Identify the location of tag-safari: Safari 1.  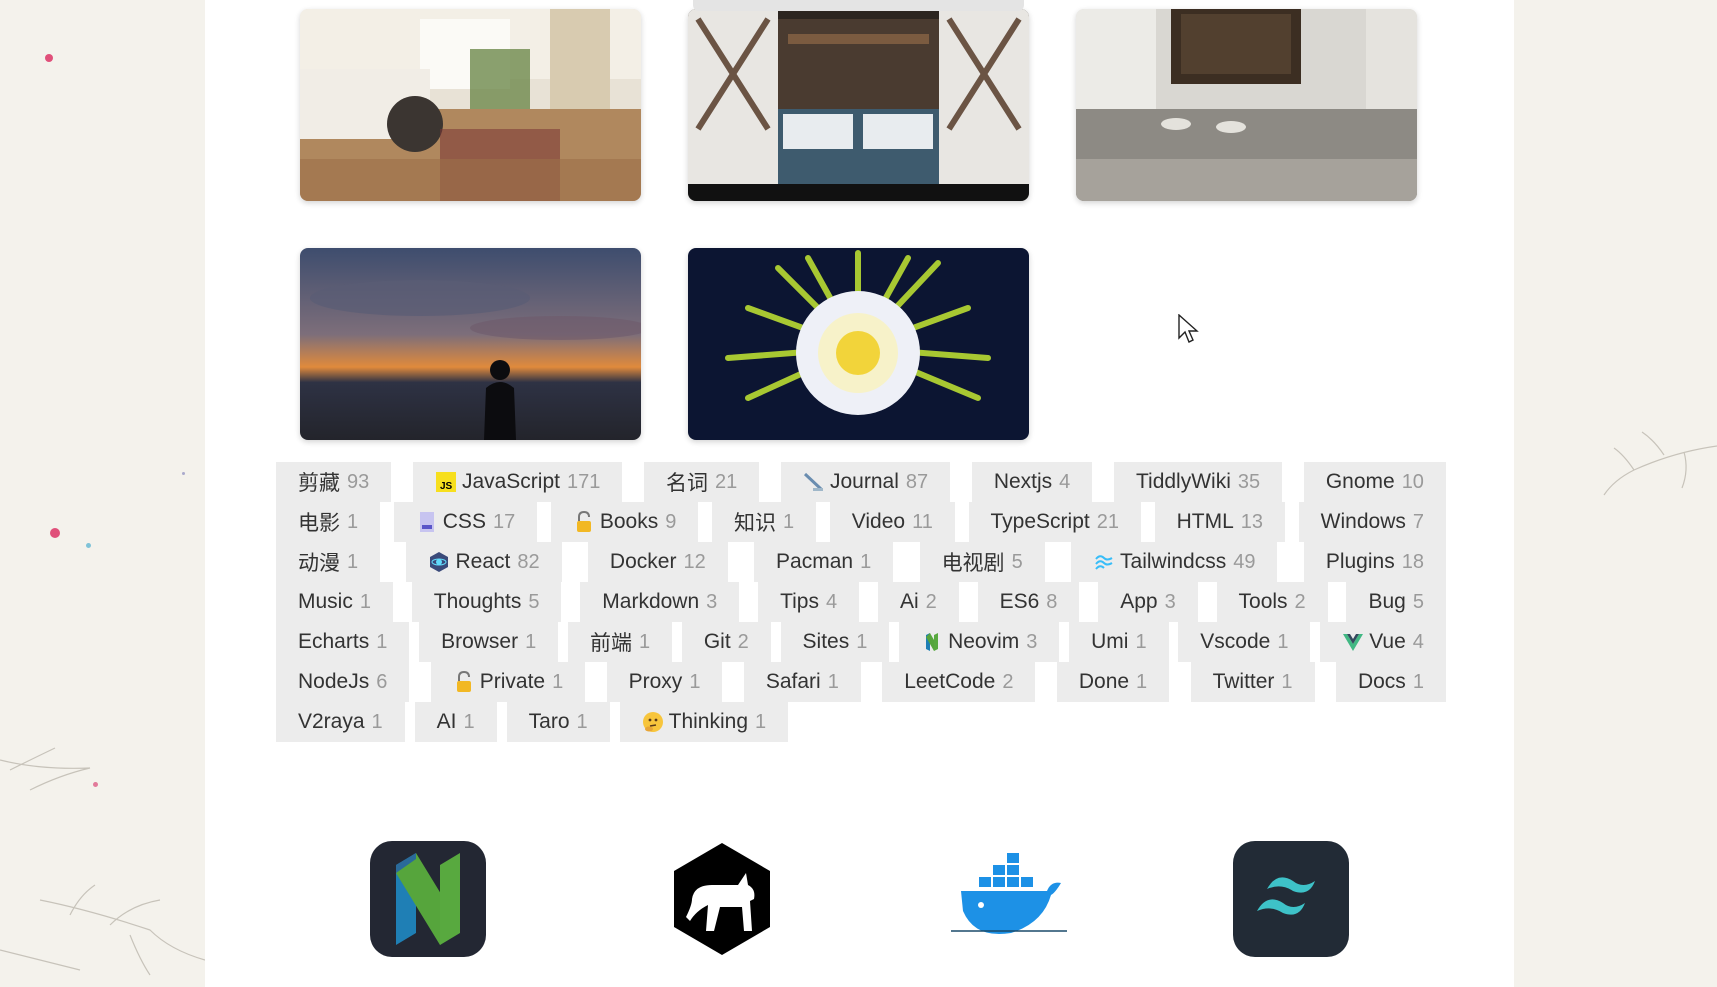
(802, 682).